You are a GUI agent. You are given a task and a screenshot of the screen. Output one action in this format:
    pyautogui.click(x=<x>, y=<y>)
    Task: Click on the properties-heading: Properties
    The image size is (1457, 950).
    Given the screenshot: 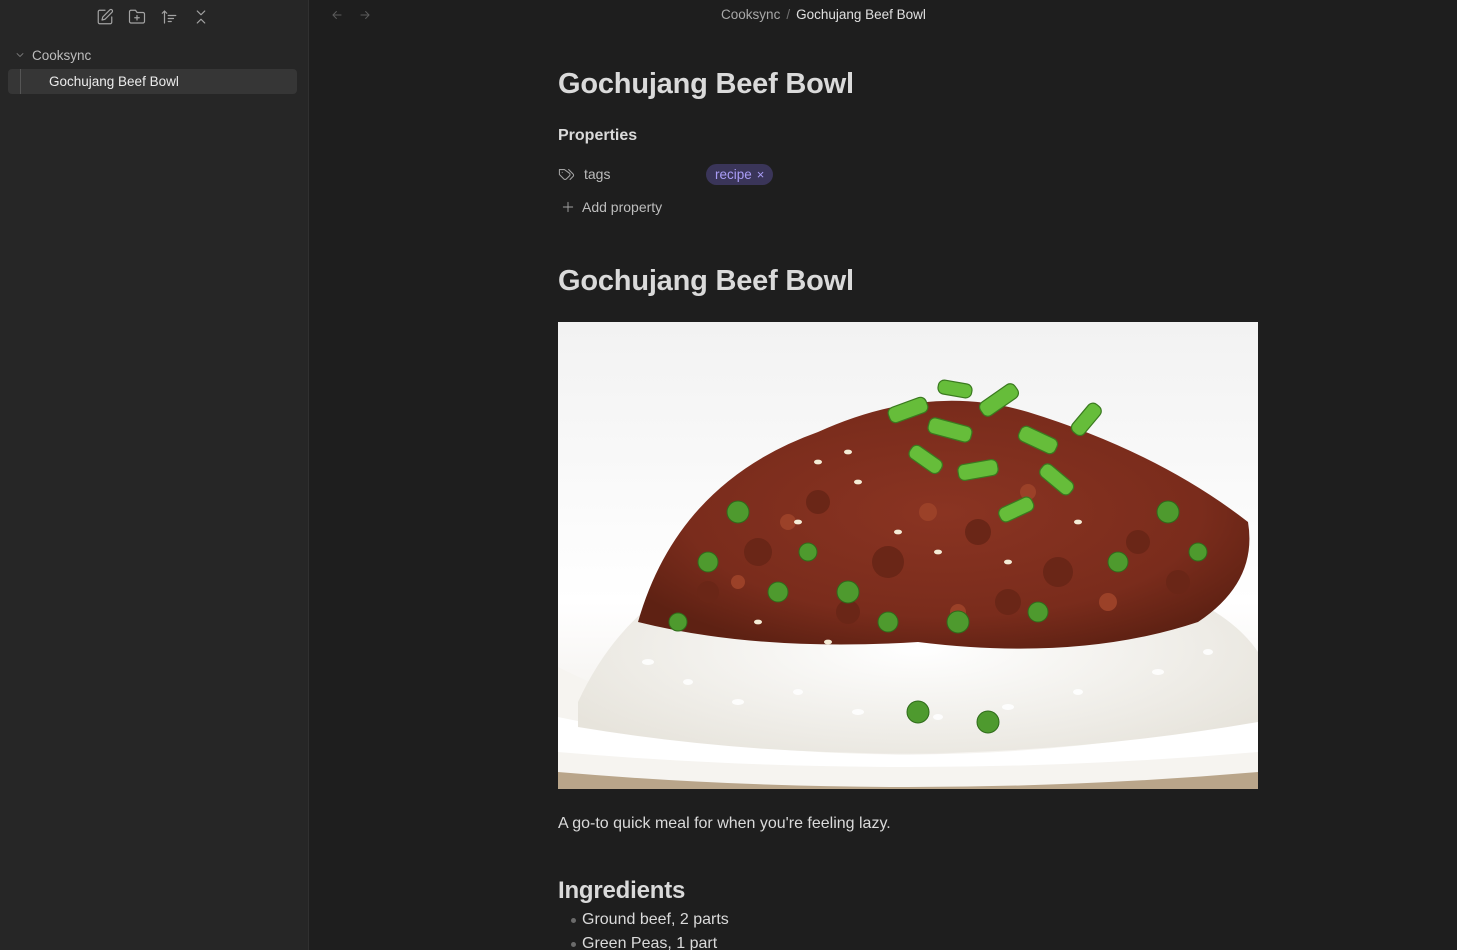 What is the action you would take?
    pyautogui.click(x=597, y=136)
    